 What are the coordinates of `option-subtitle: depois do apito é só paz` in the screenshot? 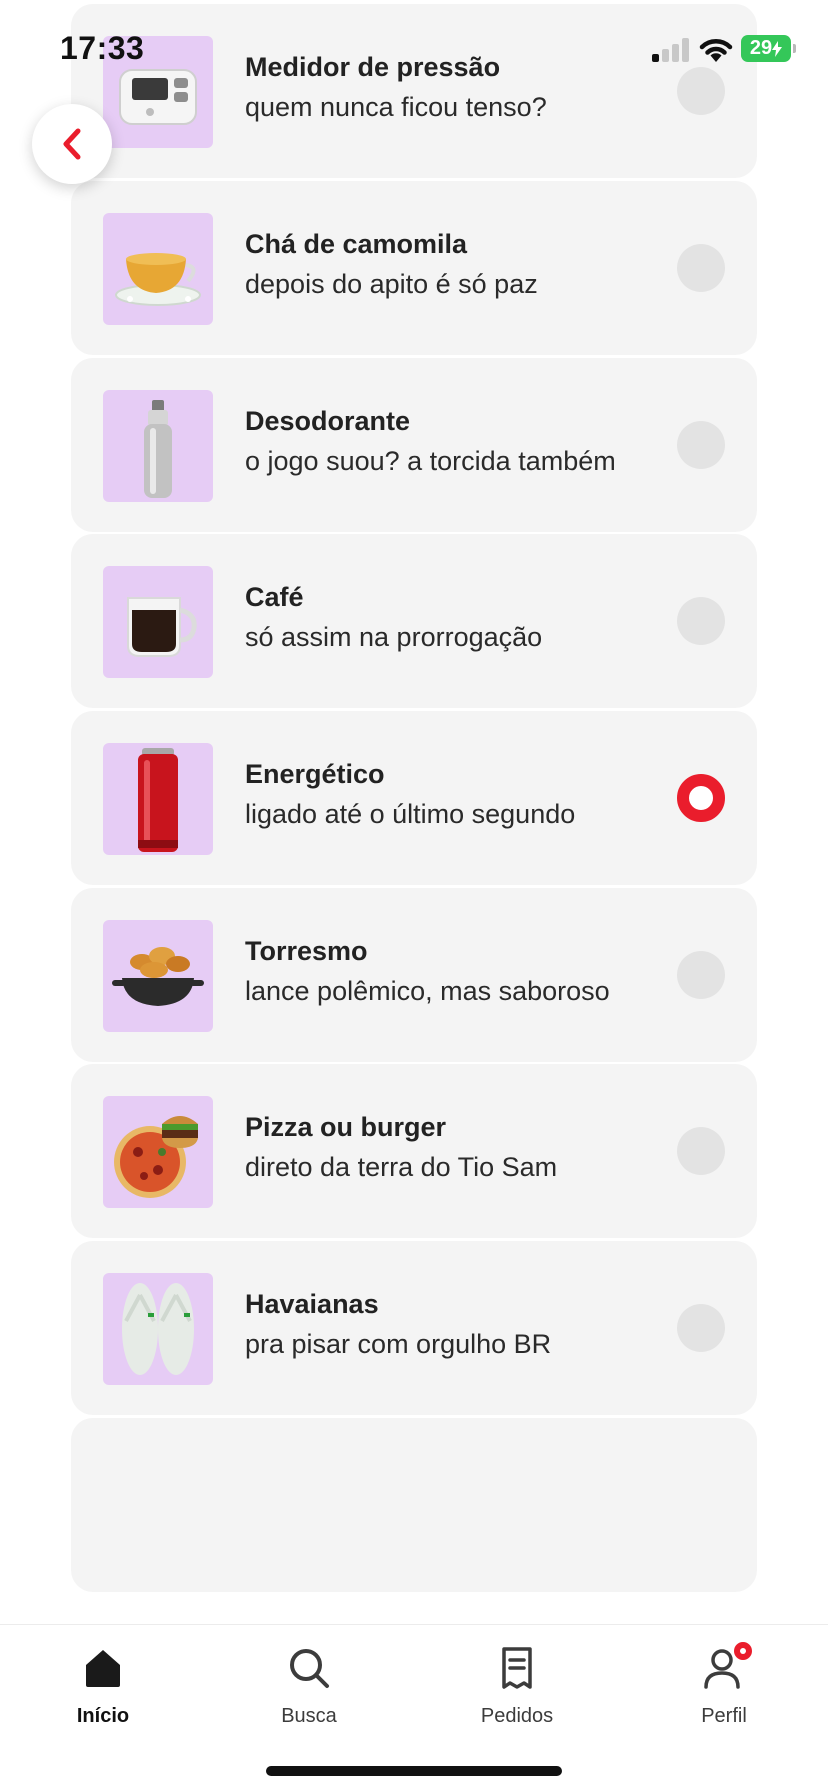 It's located at (391, 284).